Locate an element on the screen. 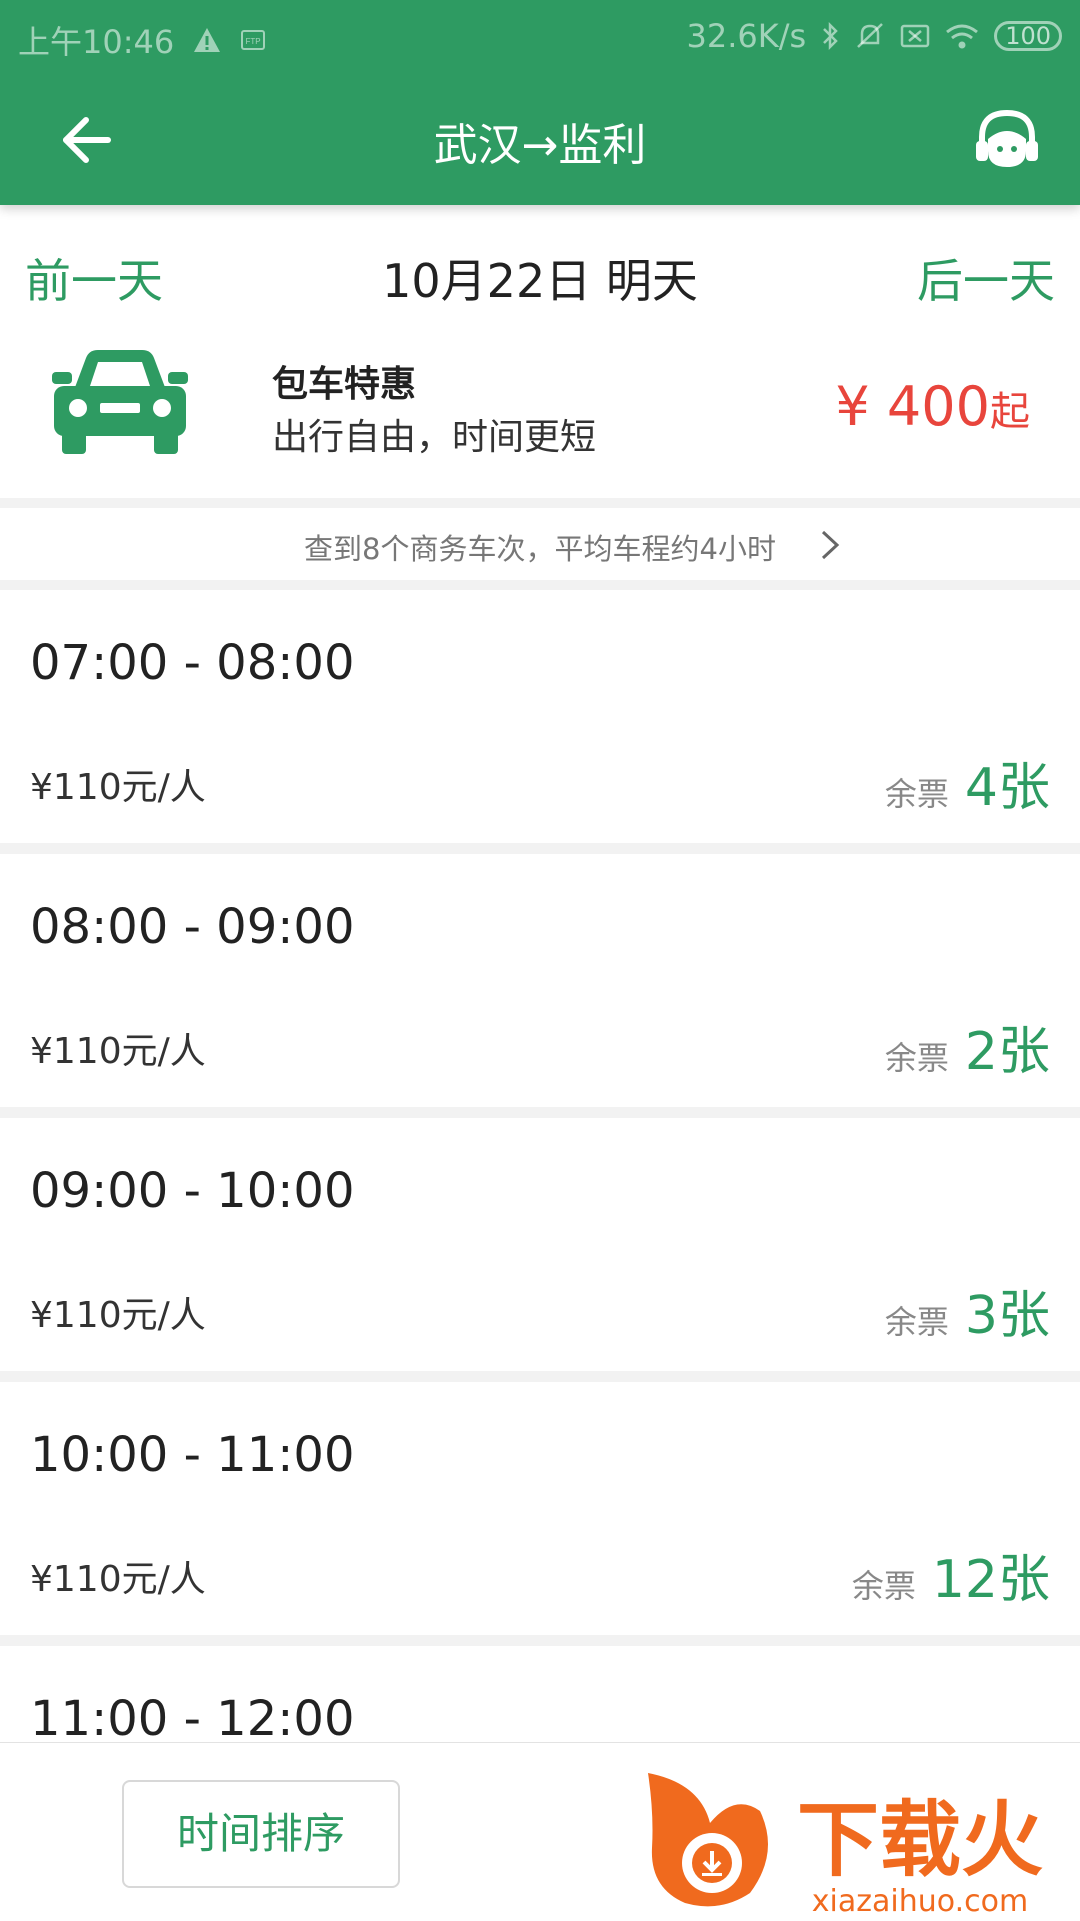 This screenshot has width=1080, height=1921. remaining-count: 12张 is located at coordinates (990, 1580).